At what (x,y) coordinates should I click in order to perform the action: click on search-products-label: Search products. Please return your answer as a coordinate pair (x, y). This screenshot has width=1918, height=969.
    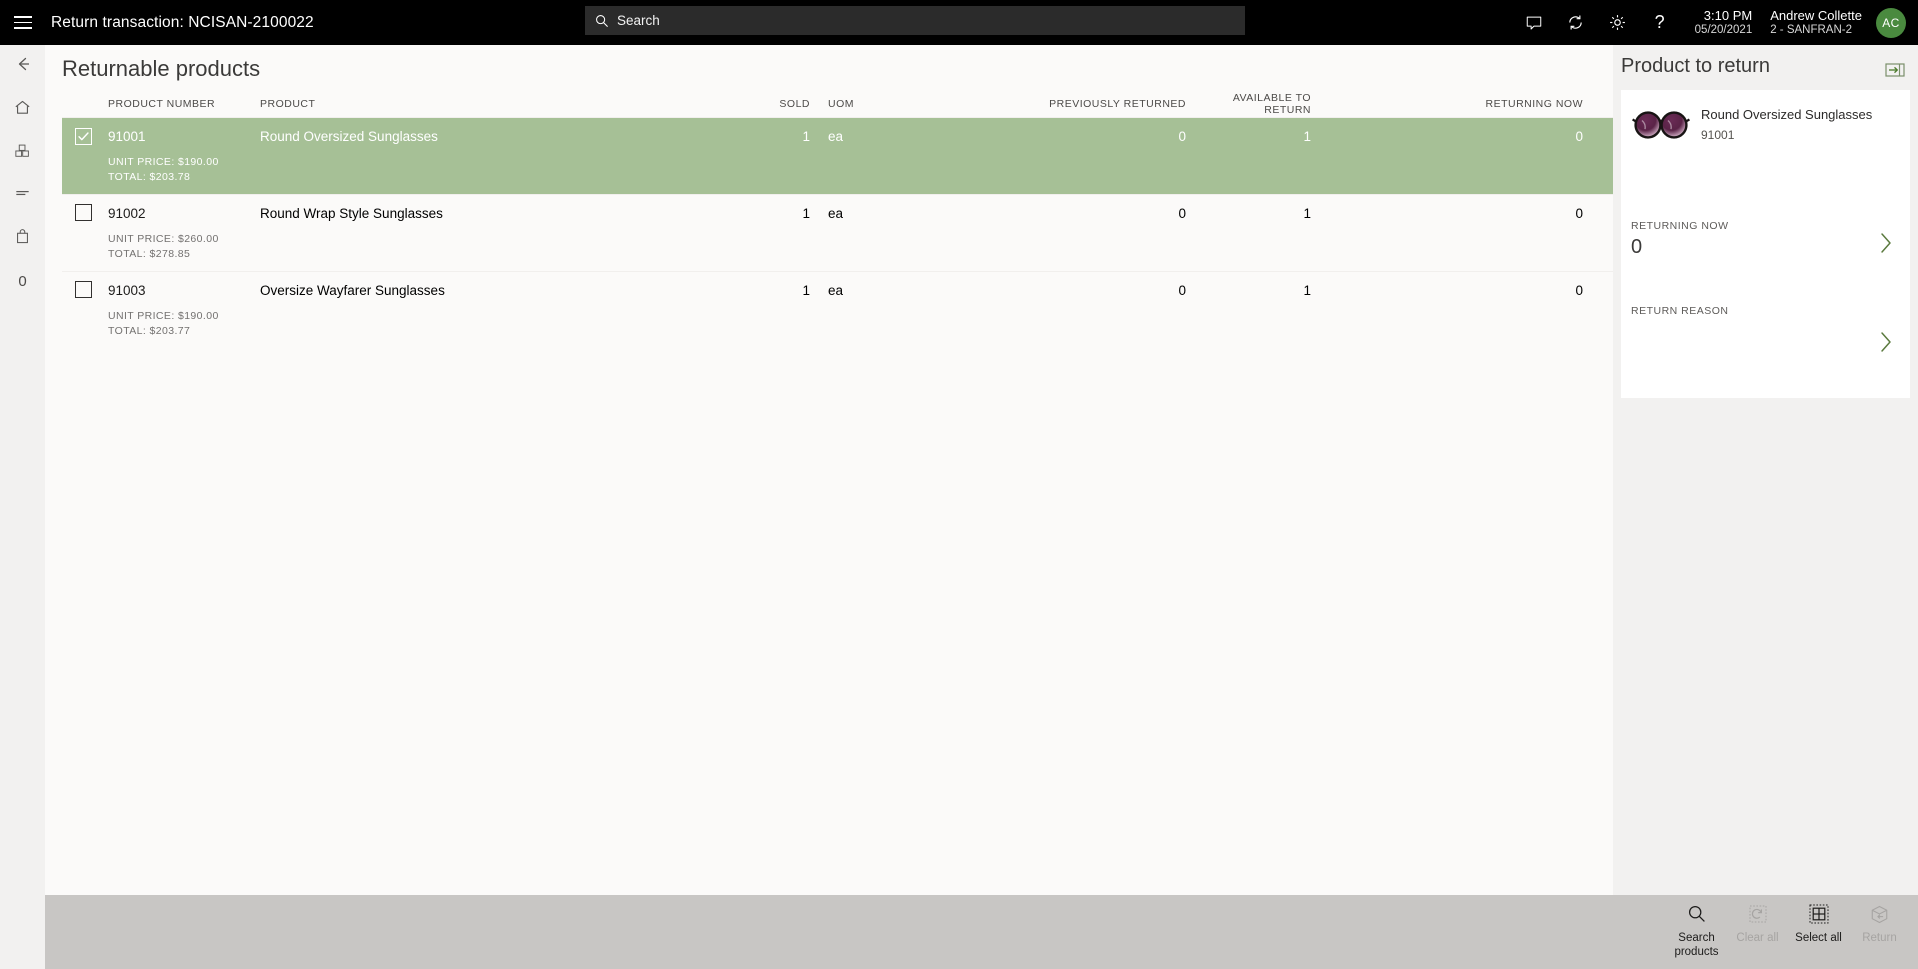
    Looking at the image, I should click on (1696, 945).